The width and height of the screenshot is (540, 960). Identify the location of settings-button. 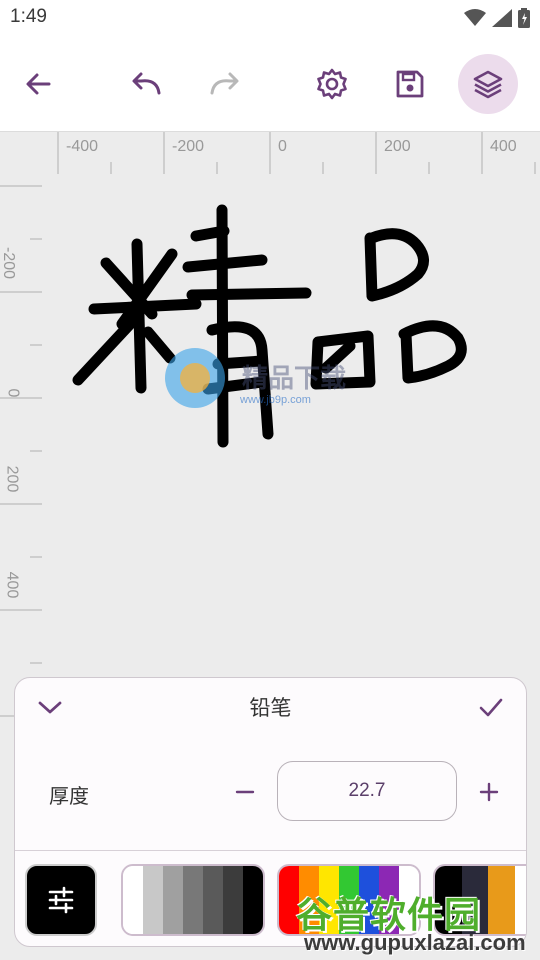
(332, 84).